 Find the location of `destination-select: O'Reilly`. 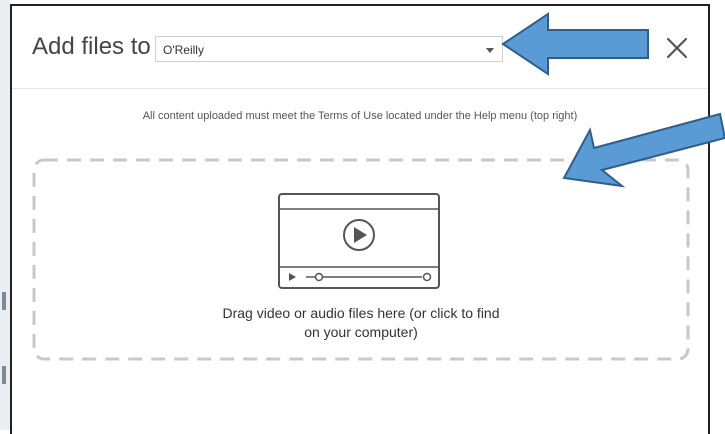

destination-select: O'Reilly is located at coordinates (329, 49).